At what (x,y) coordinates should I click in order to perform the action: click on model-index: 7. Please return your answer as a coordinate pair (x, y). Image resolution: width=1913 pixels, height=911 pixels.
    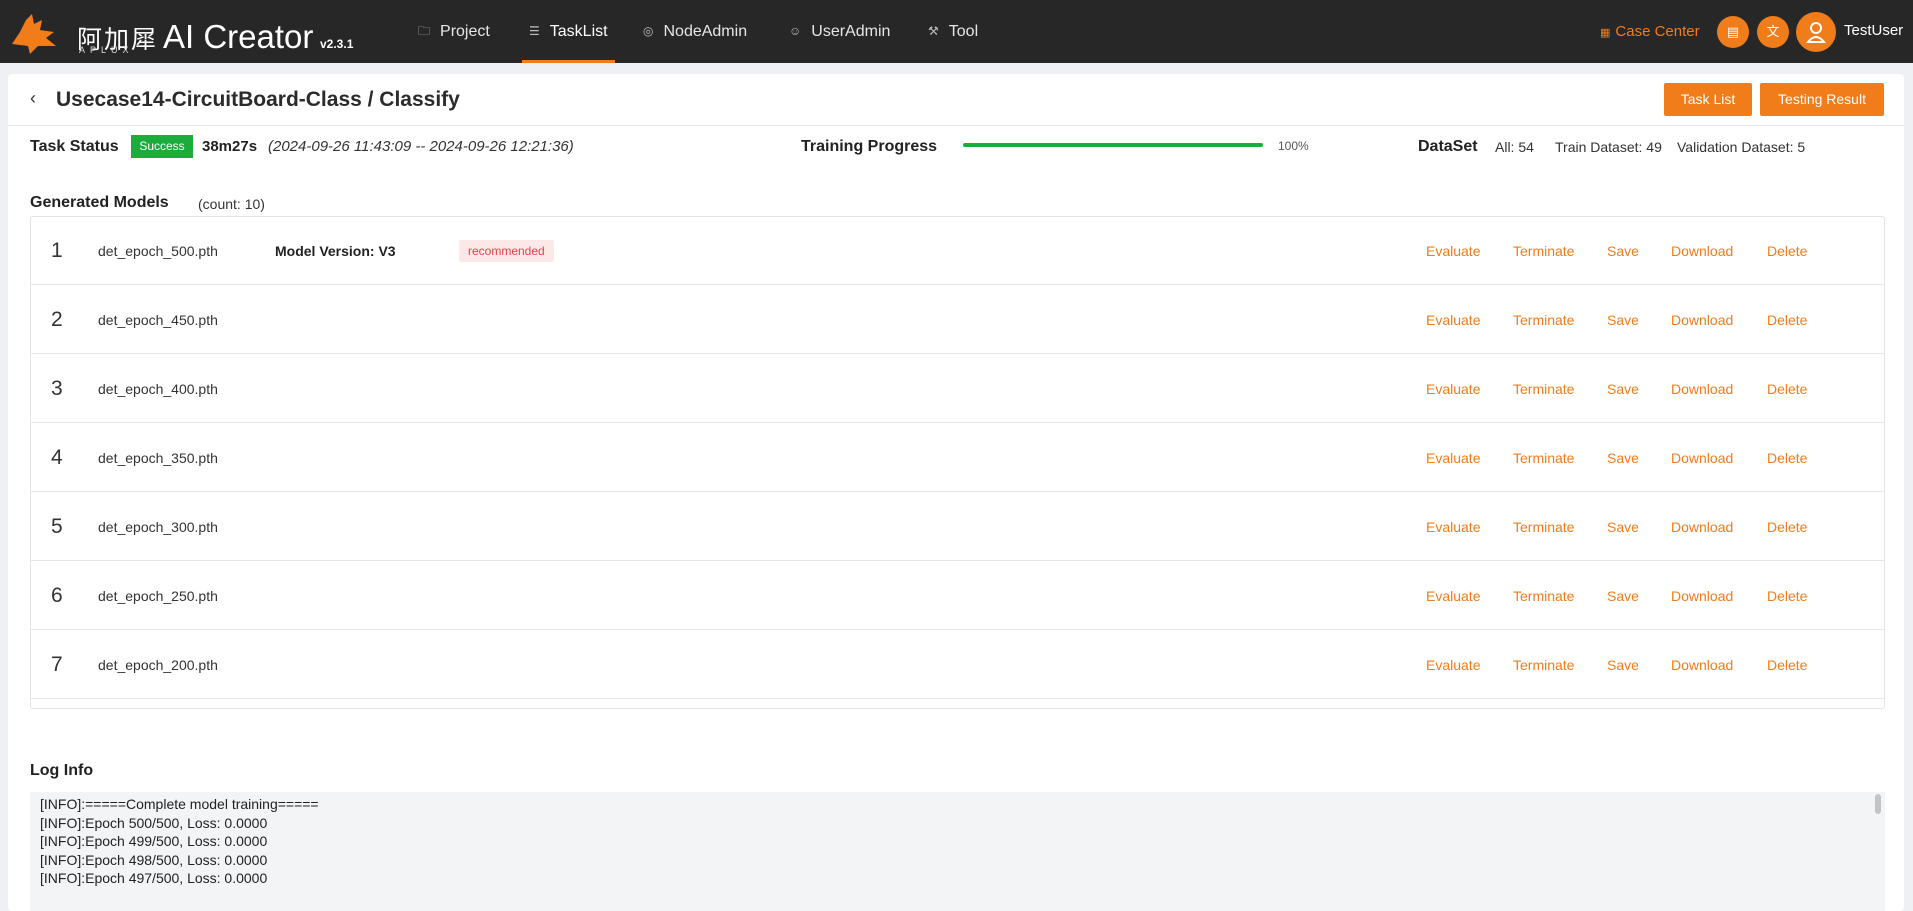
    Looking at the image, I should click on (57, 664).